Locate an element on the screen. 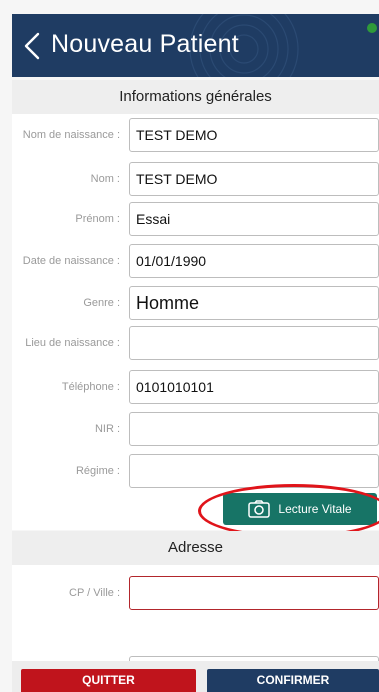 The width and height of the screenshot is (379, 692). section-header-general: Informations générales is located at coordinates (195, 97).